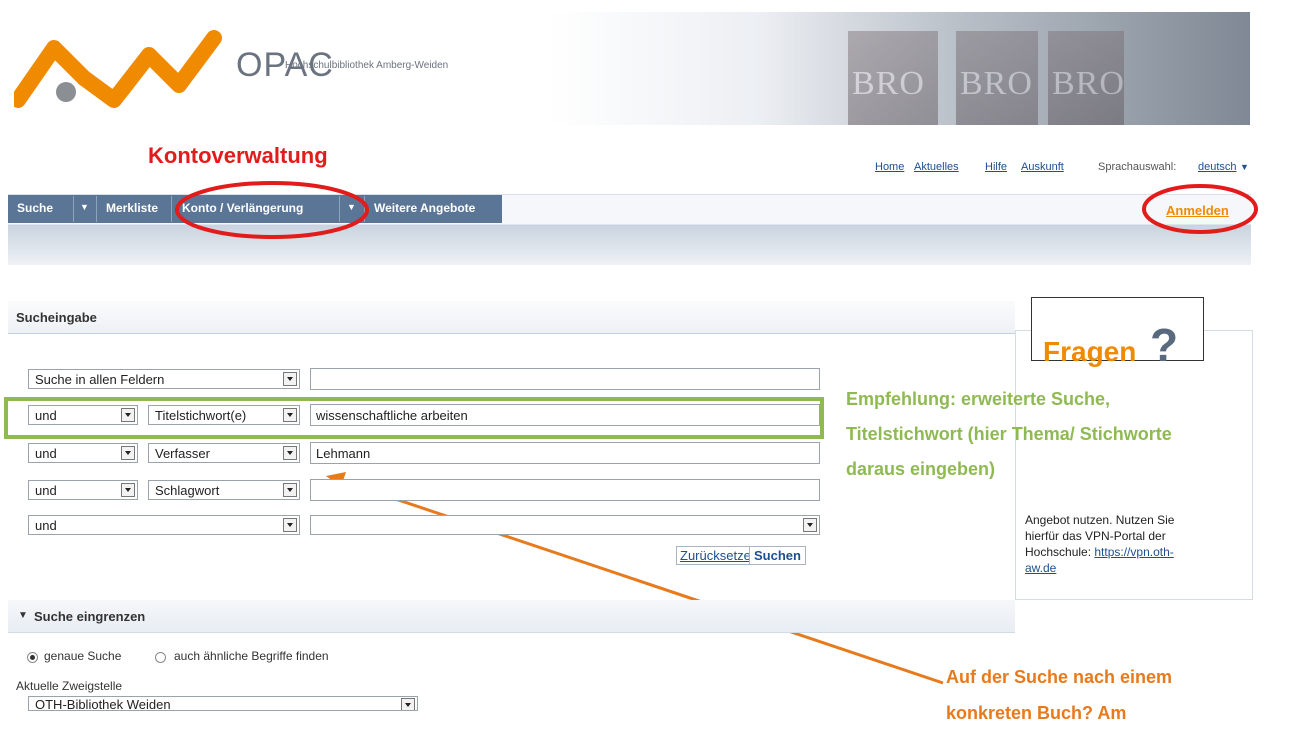  Describe the element at coordinates (1090, 351) in the screenshot. I see `fragen-text: Fragen` at that location.